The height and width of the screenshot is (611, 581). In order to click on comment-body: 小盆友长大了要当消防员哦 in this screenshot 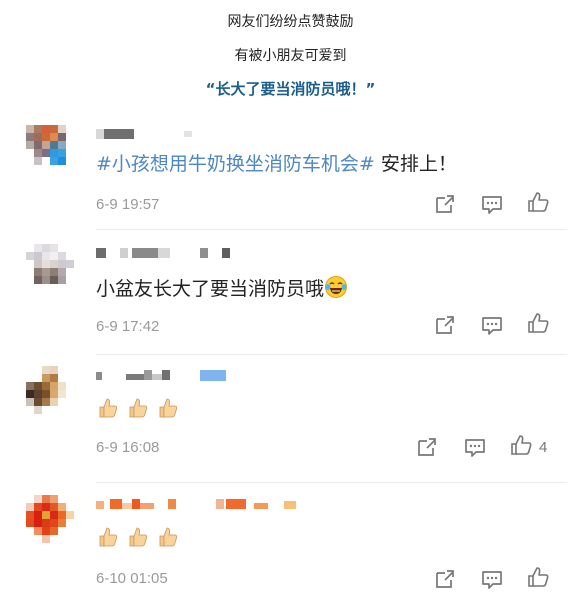, I will do `click(210, 289)`.